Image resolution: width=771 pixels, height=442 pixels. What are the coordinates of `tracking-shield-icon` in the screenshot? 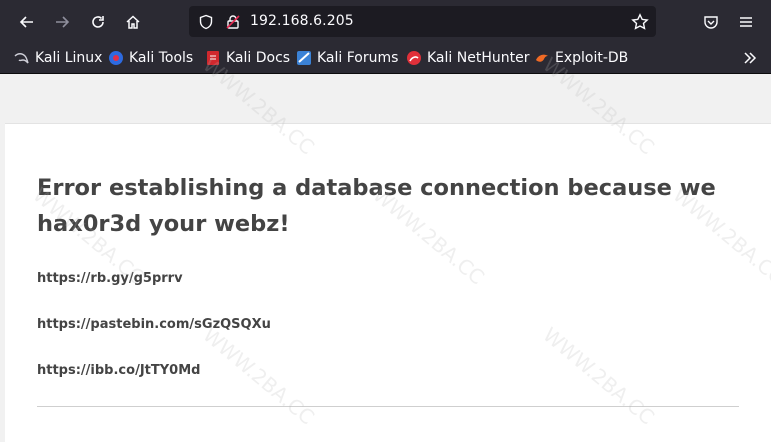 It's located at (206, 22).